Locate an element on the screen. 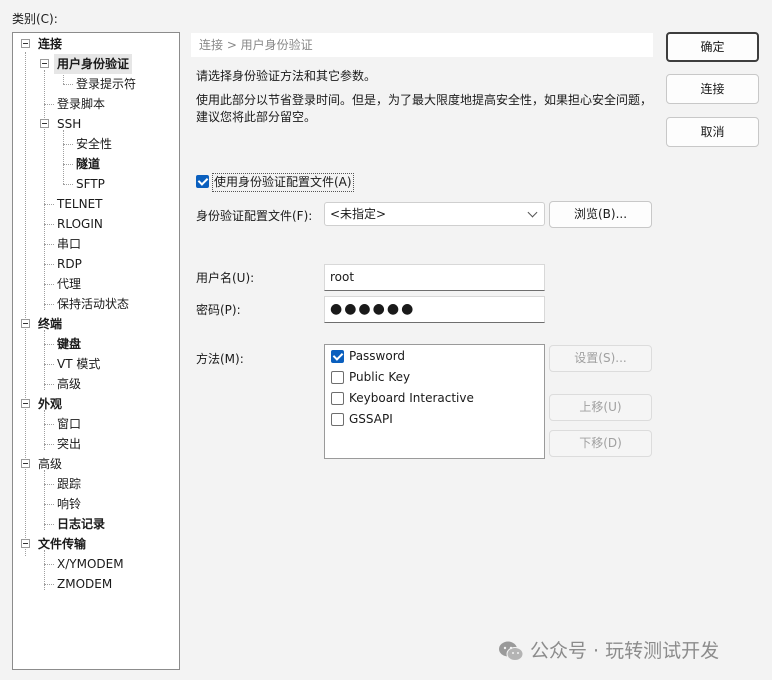 The width and height of the screenshot is (772, 680). auth-profile-label: 身份验证配置文件(F): is located at coordinates (254, 216).